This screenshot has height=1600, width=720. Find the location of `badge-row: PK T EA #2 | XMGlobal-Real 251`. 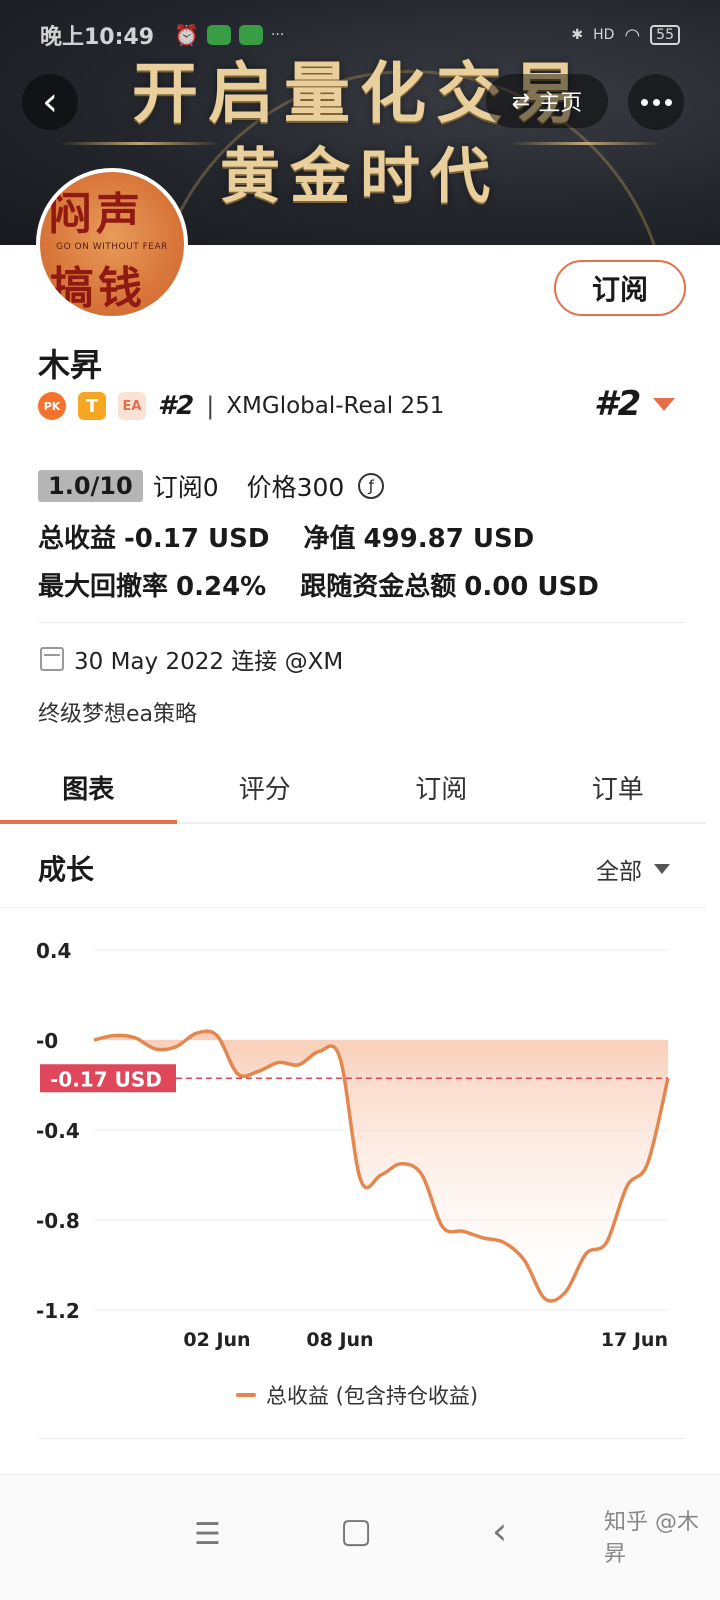

badge-row: PK T EA #2 | XMGlobal-Real 251 is located at coordinates (241, 406).